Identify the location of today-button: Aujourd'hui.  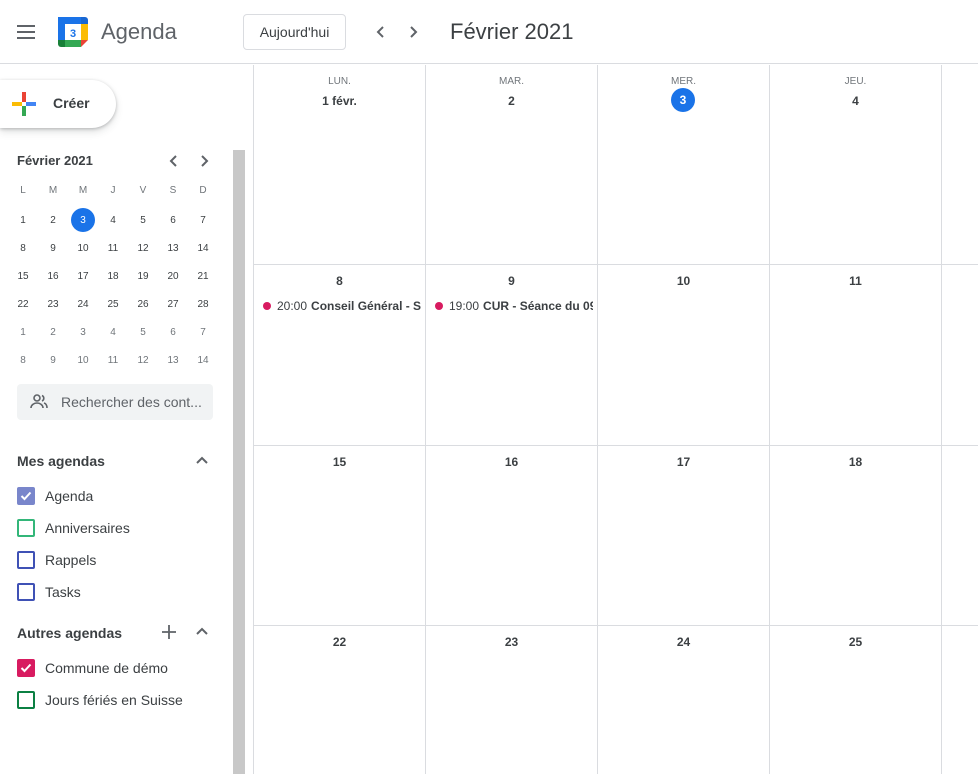
(294, 32).